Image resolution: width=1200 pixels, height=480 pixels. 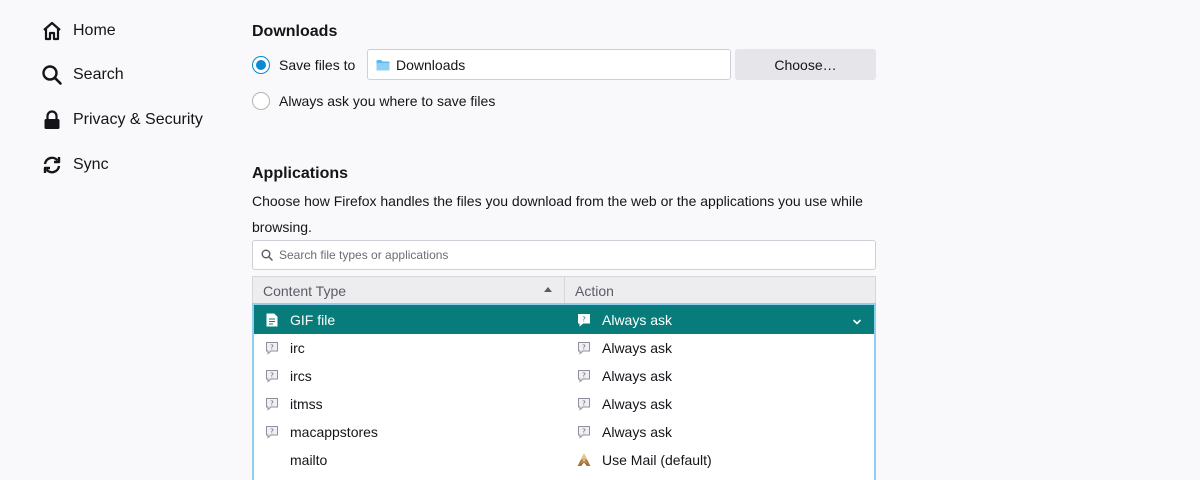 What do you see at coordinates (414, 404) in the screenshot?
I see `content-type-cell: ? itmss` at bounding box center [414, 404].